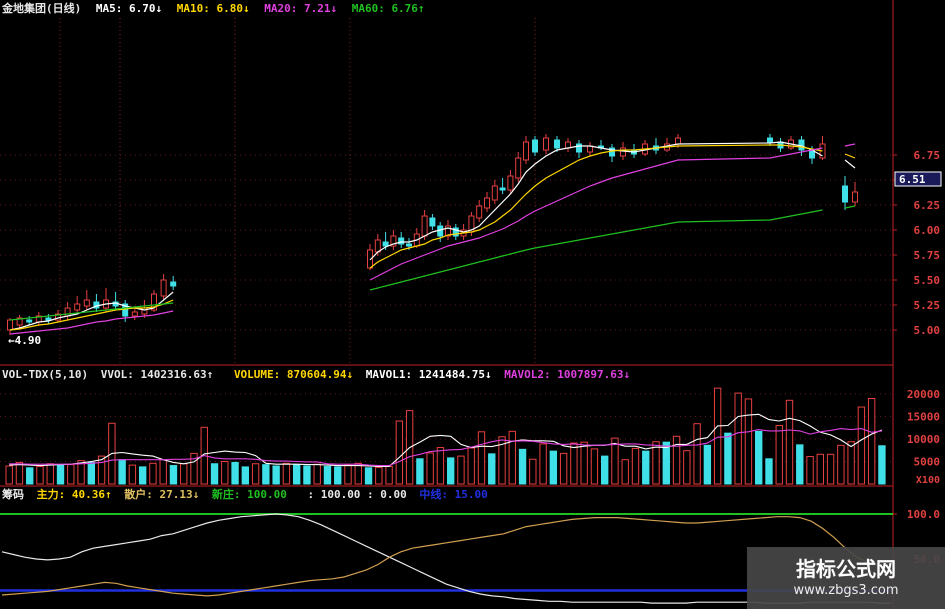  Describe the element at coordinates (923, 394) in the screenshot. I see `vol-tick-label: 20000` at that location.